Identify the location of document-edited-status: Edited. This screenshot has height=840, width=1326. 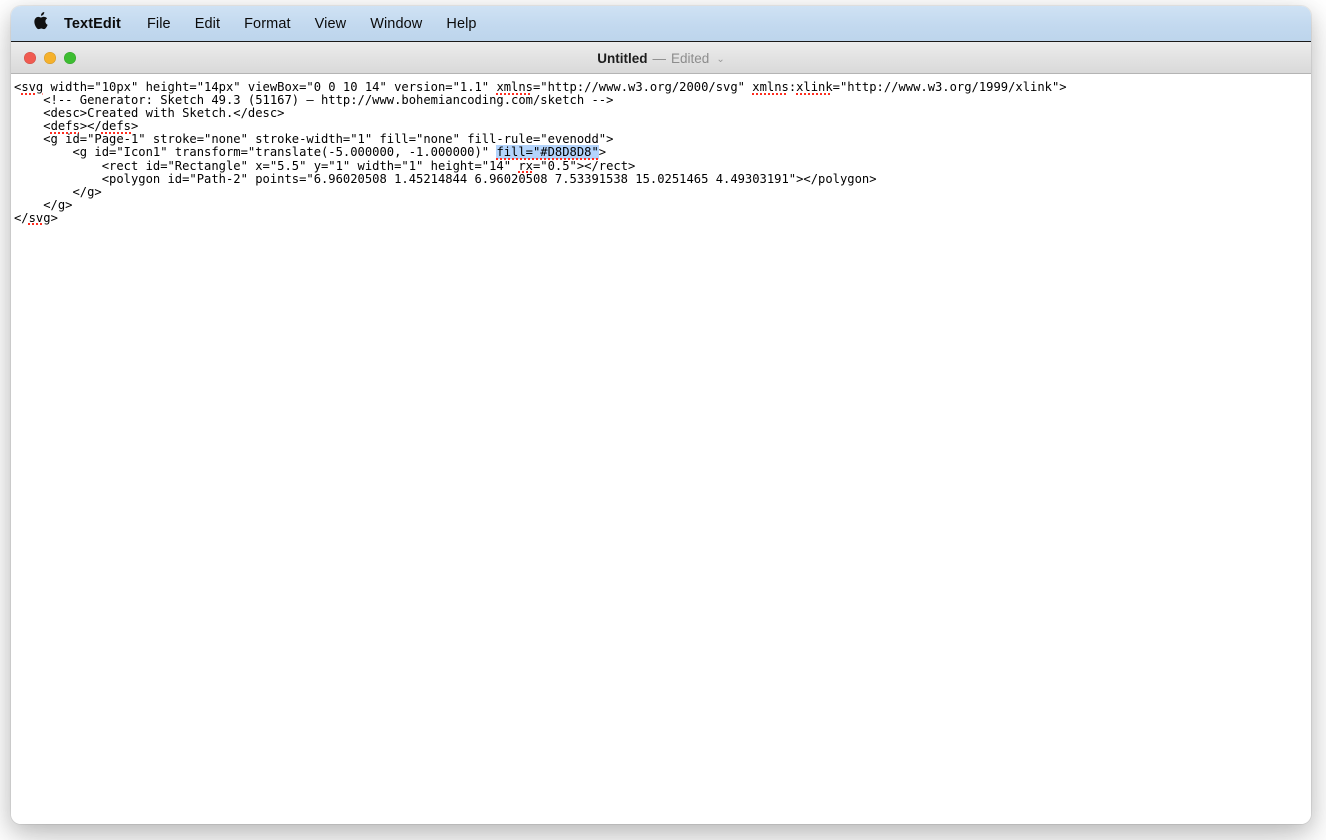
(690, 58).